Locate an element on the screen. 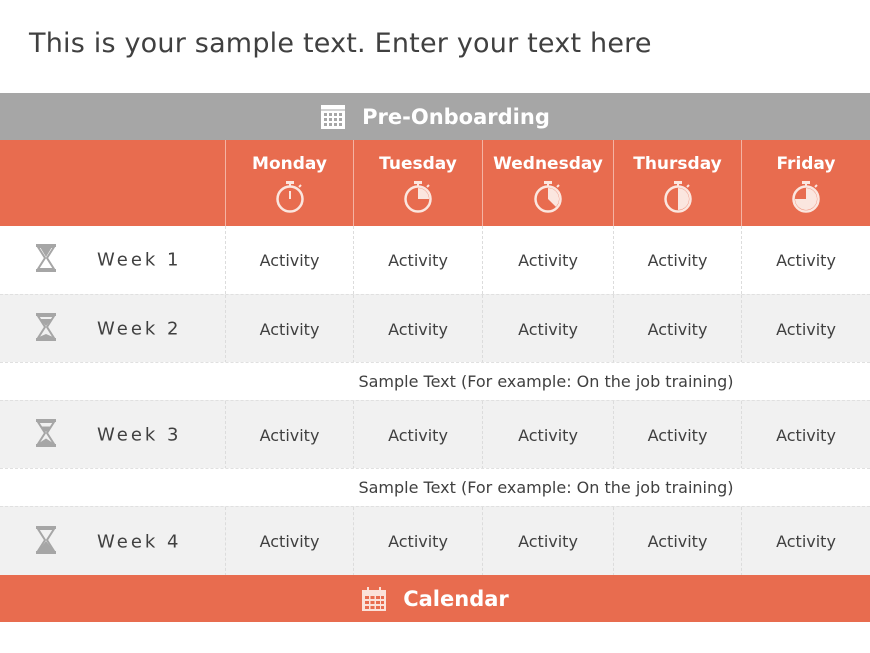 This screenshot has height=653, width=870. week-label: Week 3 is located at coordinates (139, 435).